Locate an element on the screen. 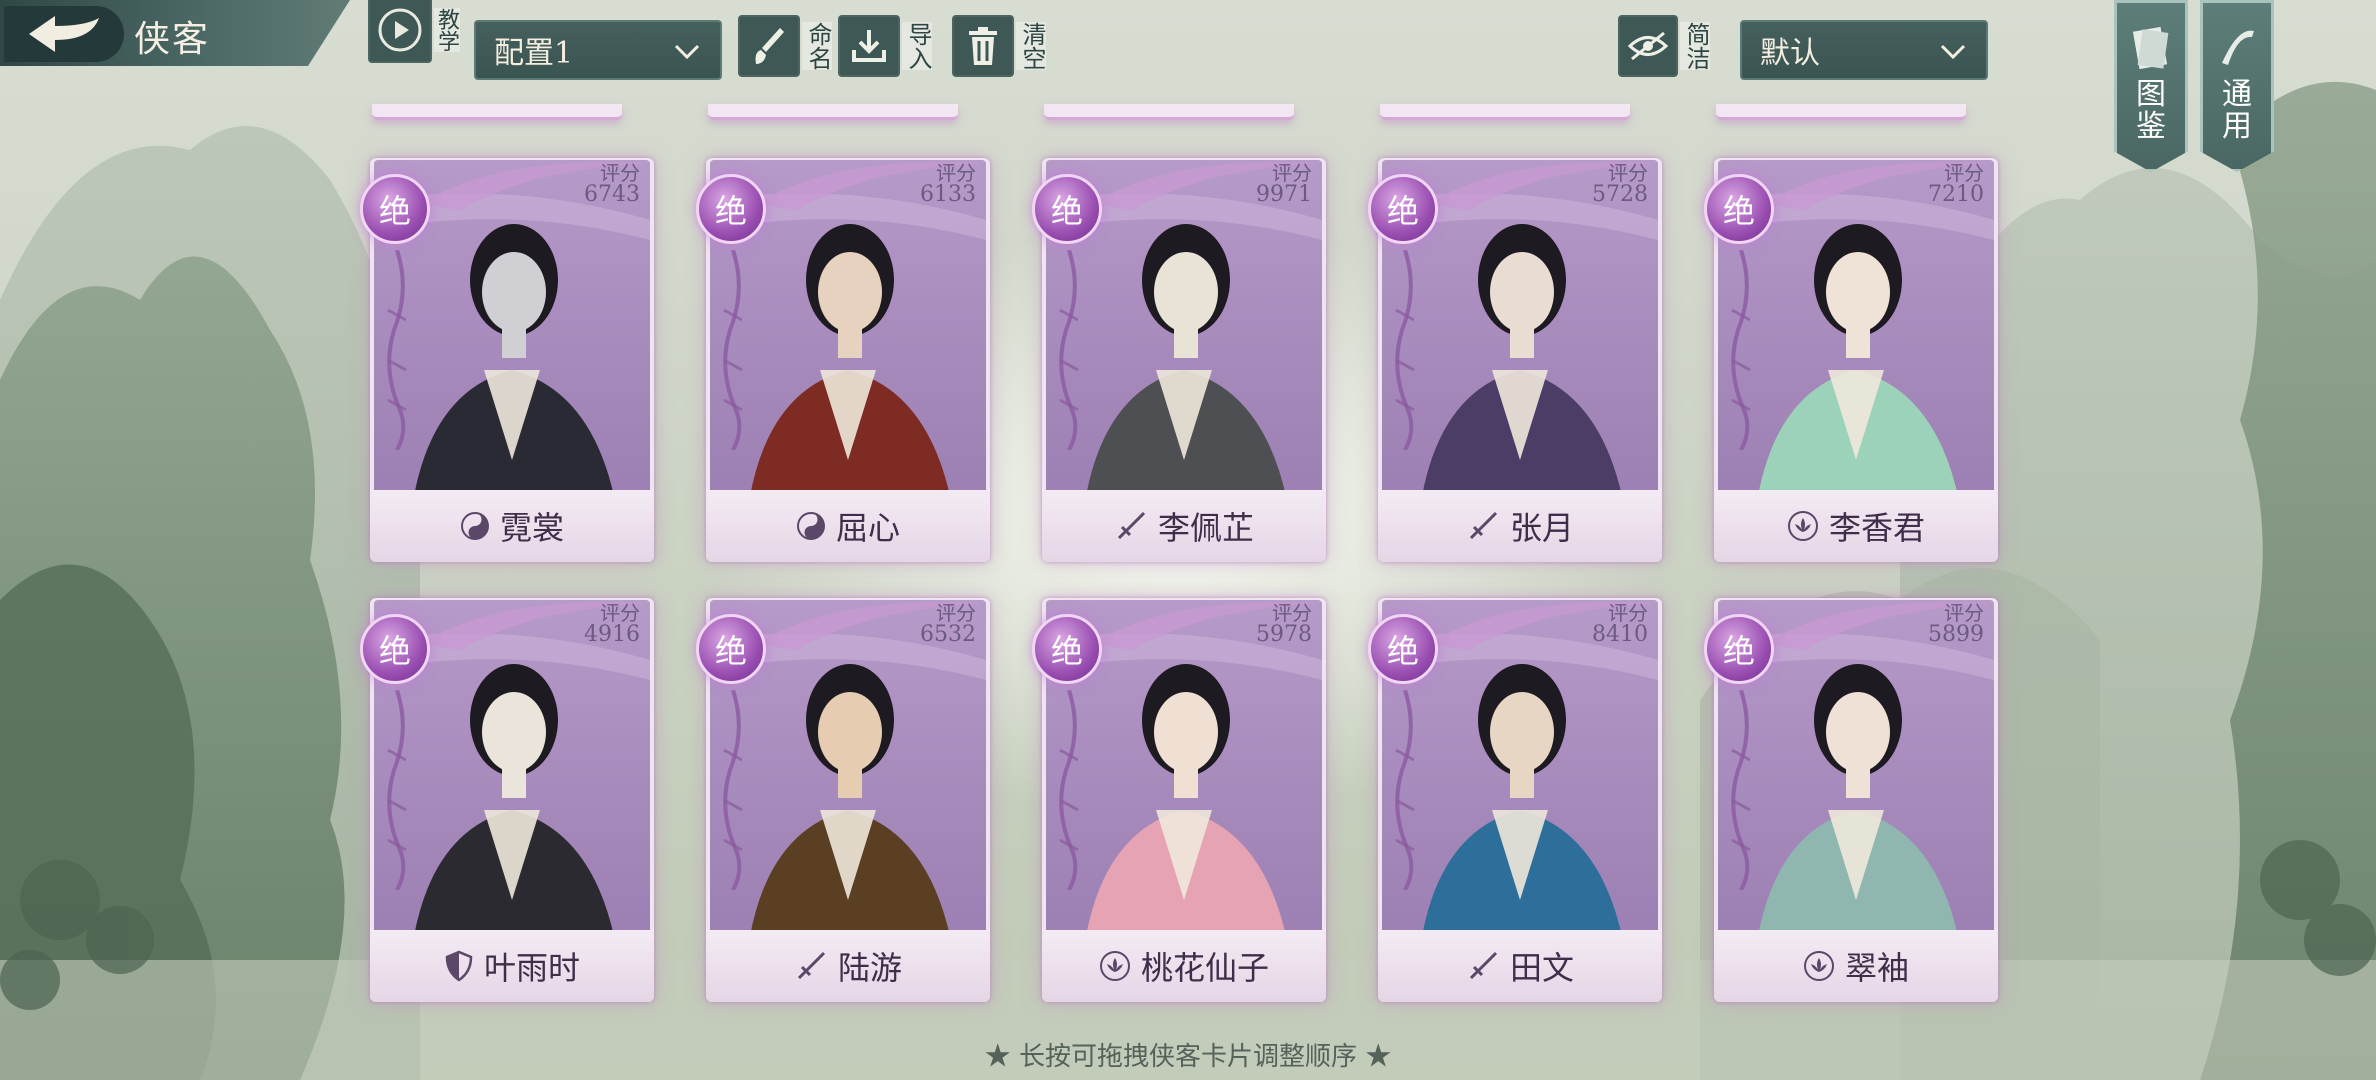 Image resolution: width=2376 pixels, height=1080 pixels. shield-icon is located at coordinates (459, 966).